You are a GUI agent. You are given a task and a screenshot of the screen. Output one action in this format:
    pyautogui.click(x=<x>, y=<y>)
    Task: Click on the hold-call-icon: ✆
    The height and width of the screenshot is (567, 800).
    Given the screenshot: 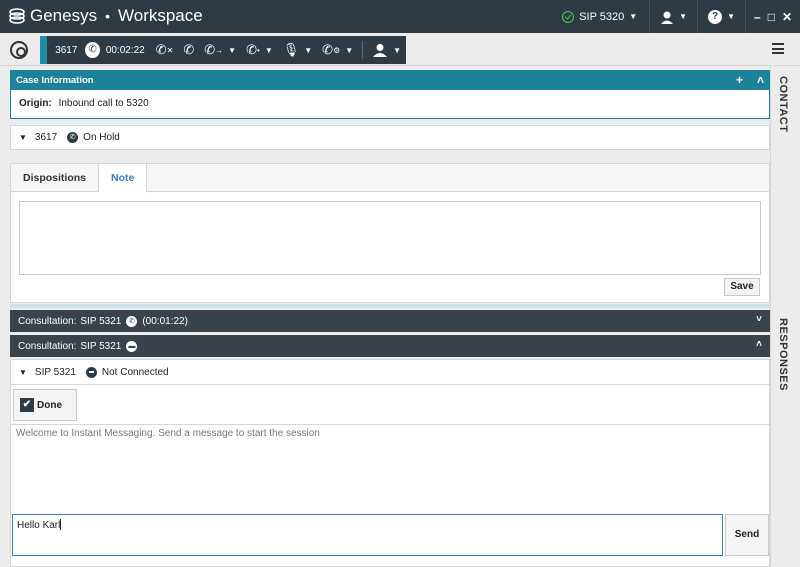 What is the action you would take?
    pyautogui.click(x=188, y=50)
    